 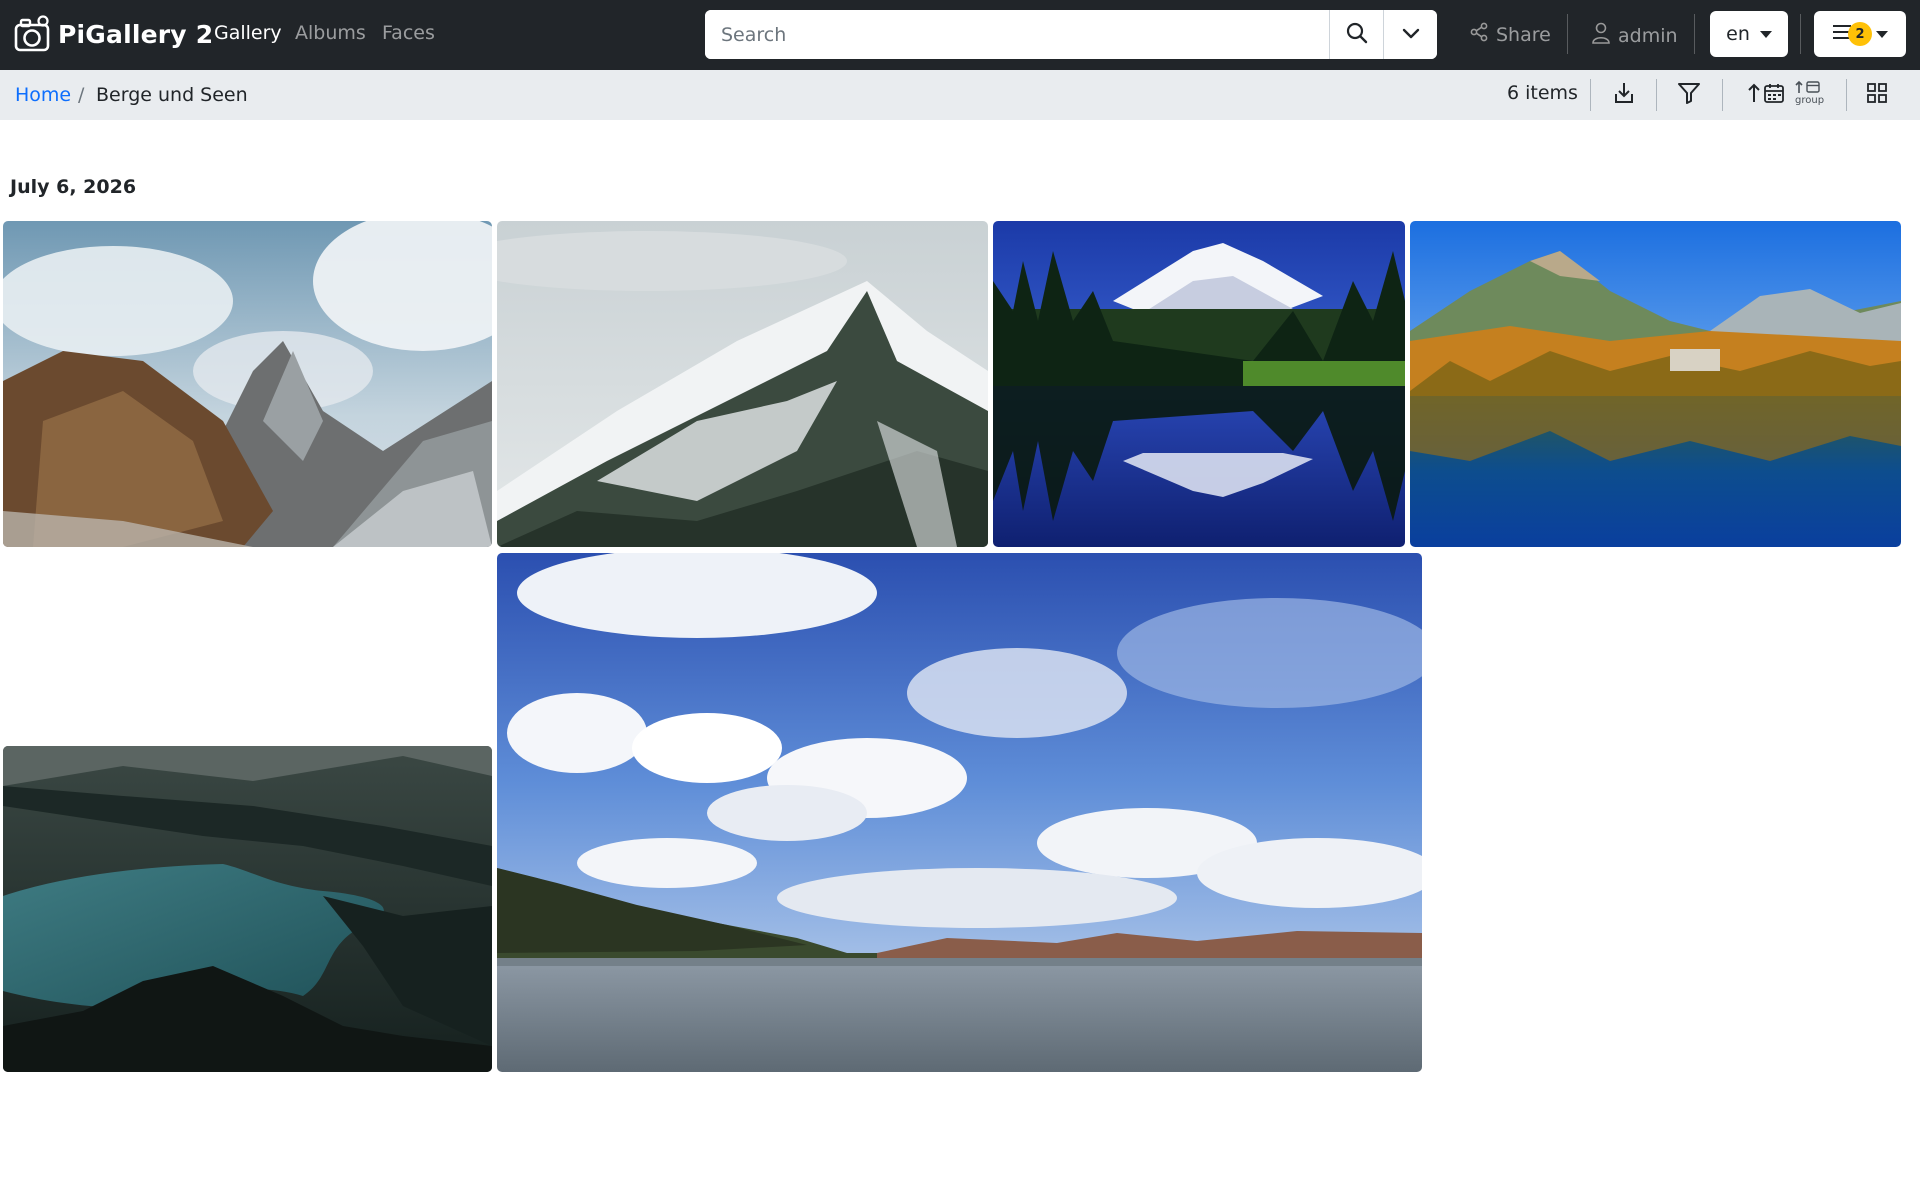 I want to click on advanced-search-toggle, so click(x=1410, y=34).